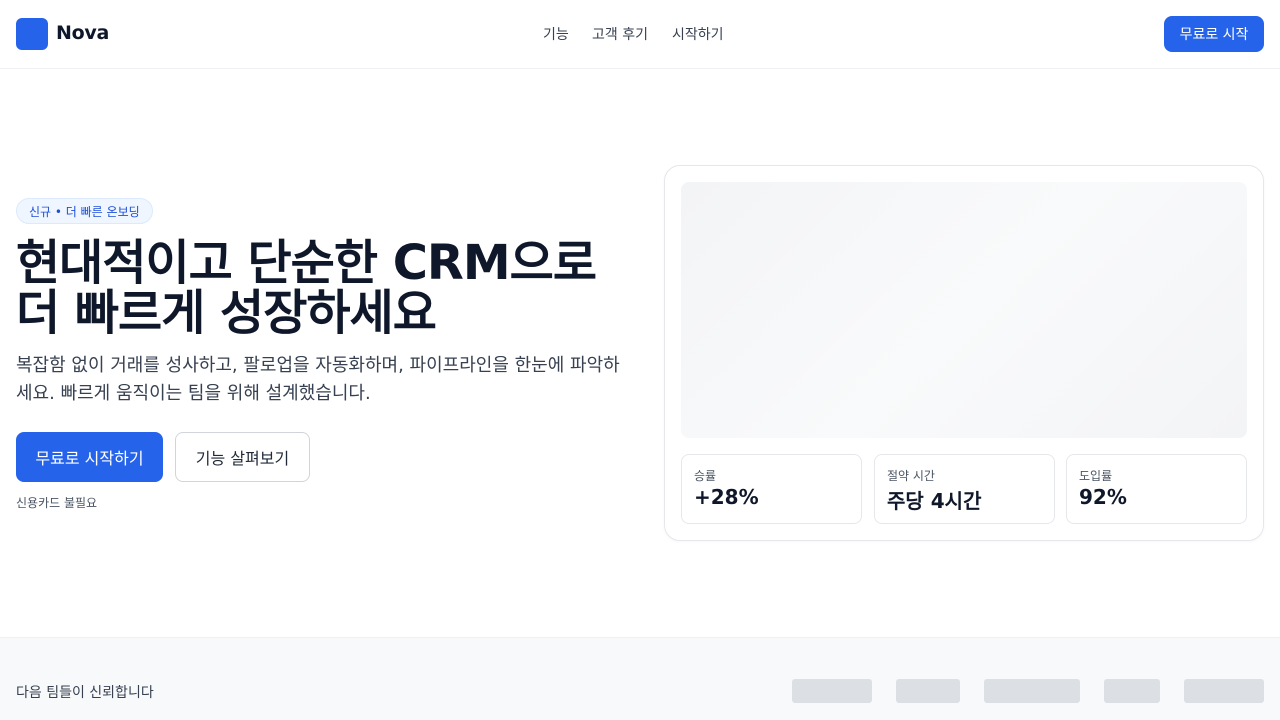  I want to click on brand-name: Nova, so click(82, 33).